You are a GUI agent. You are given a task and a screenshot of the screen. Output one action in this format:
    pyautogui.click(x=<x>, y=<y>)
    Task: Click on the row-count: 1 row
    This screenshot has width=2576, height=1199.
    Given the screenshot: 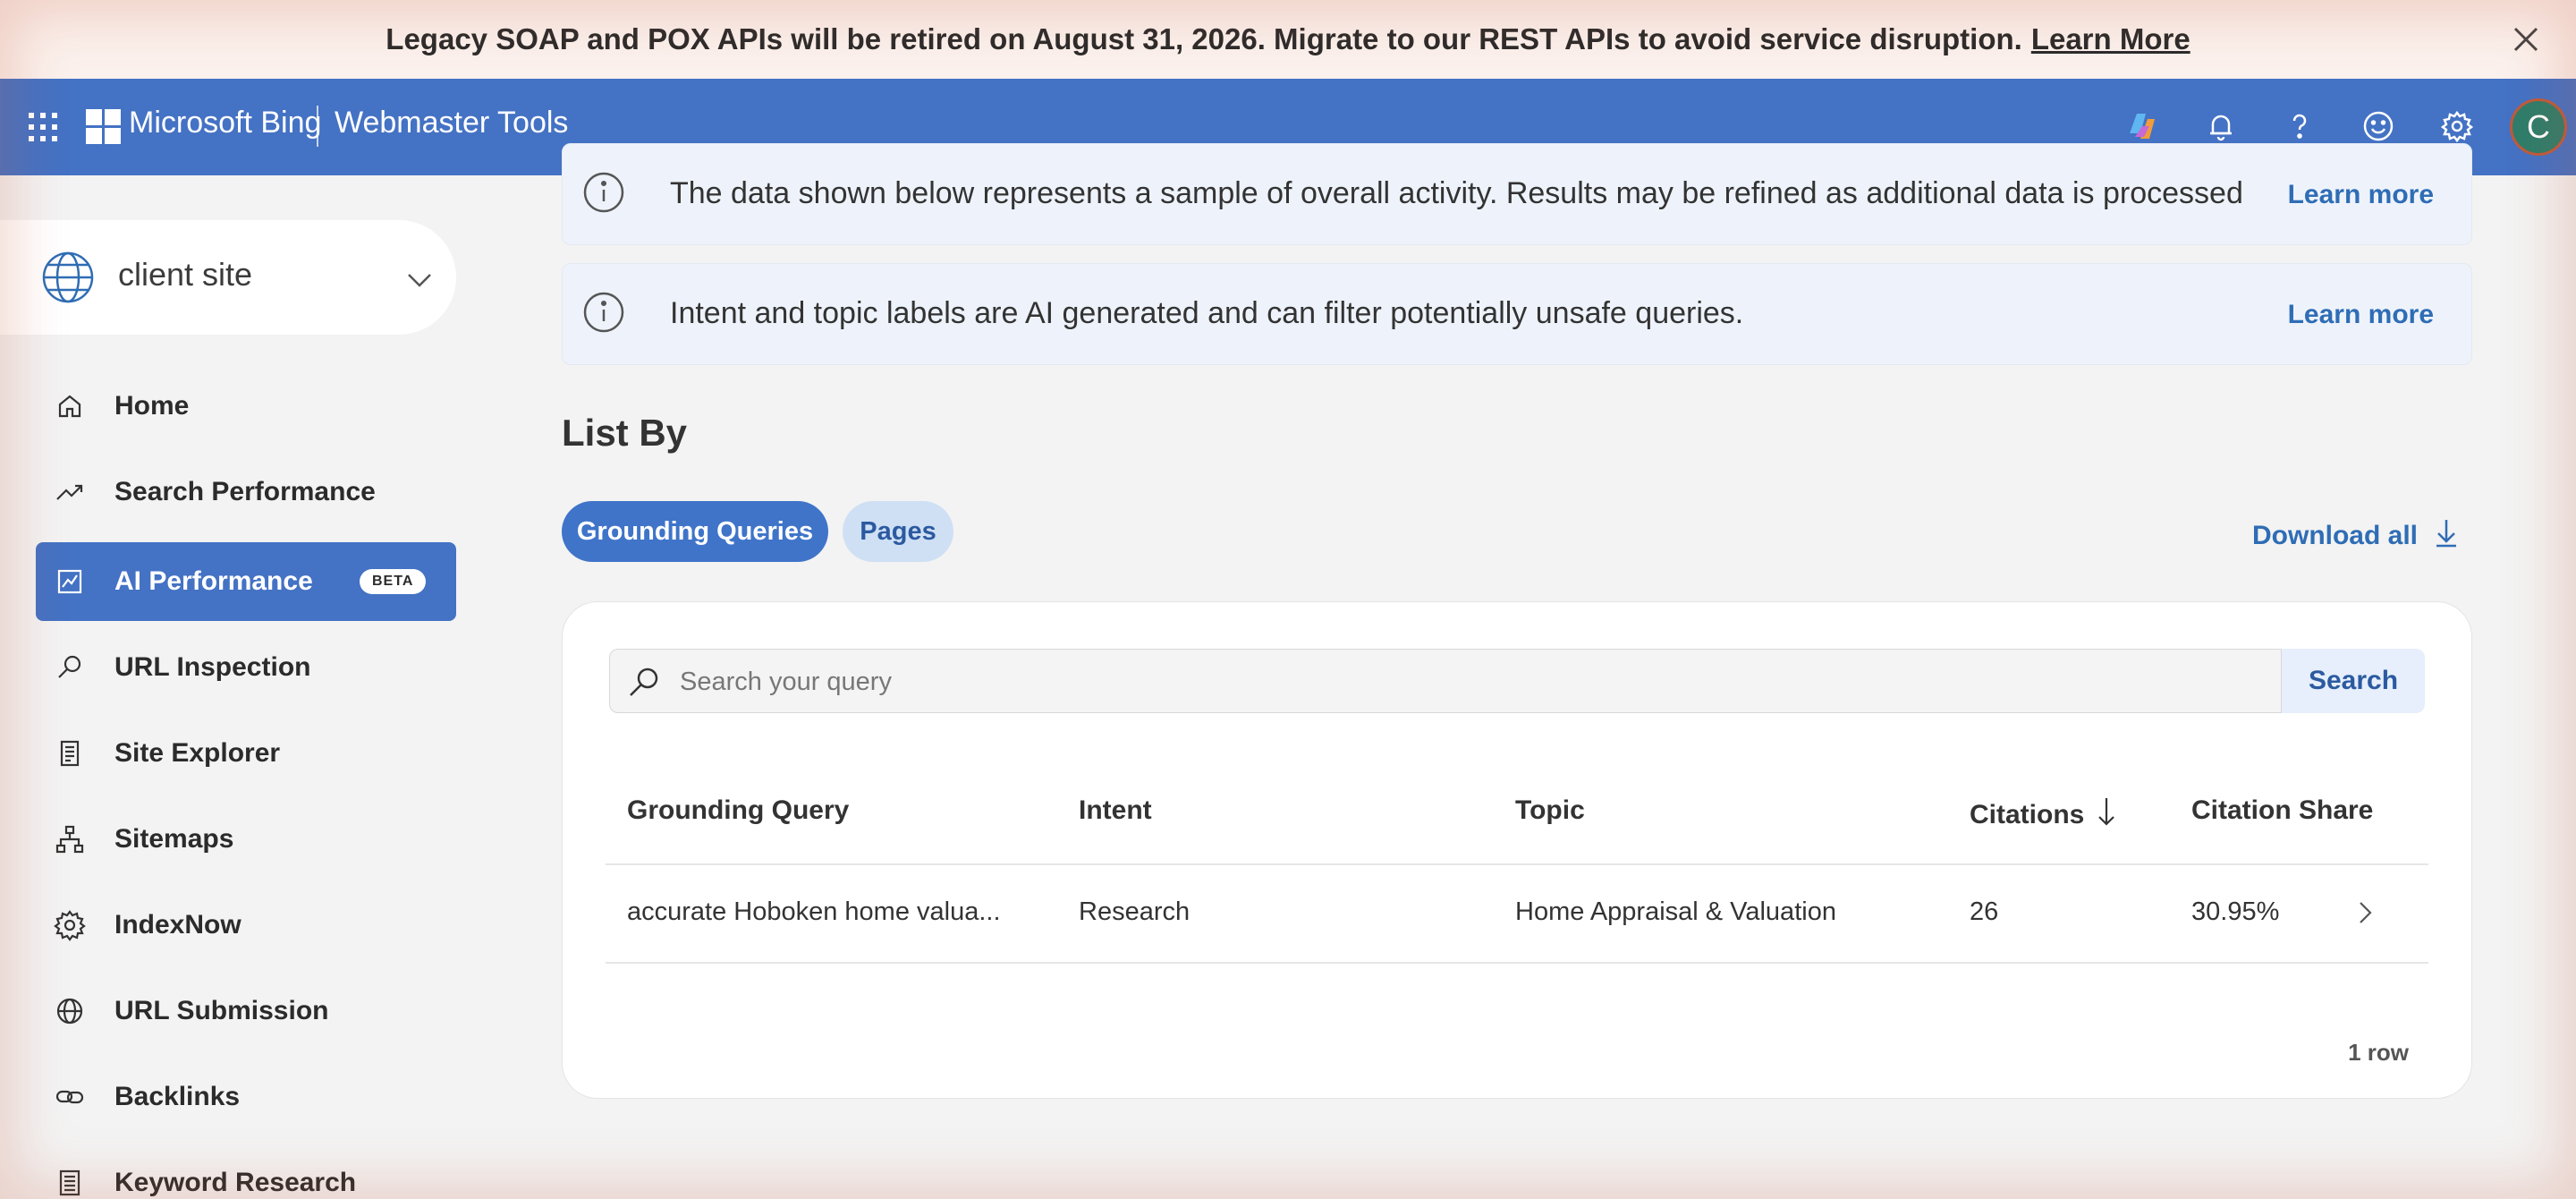 What is the action you would take?
    pyautogui.click(x=2378, y=1052)
    